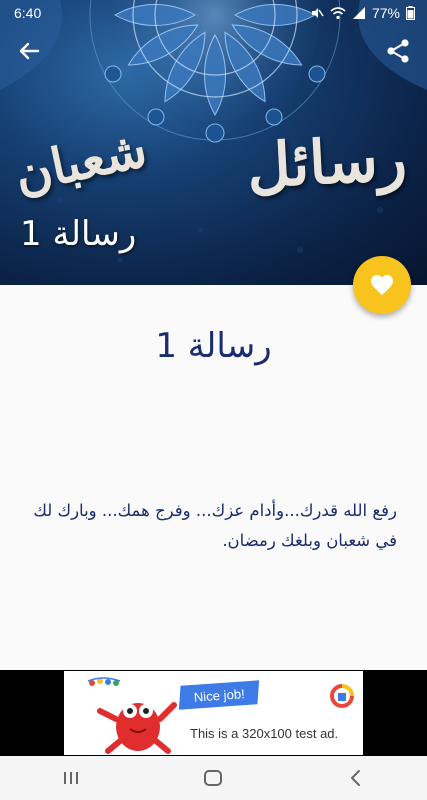 The width and height of the screenshot is (427, 800). Describe the element at coordinates (338, 13) in the screenshot. I see `wifi-icon` at that location.